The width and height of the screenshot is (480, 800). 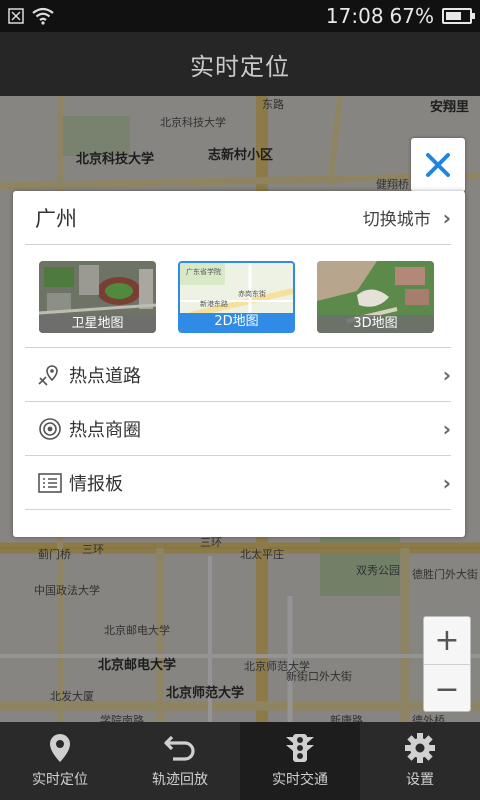 What do you see at coordinates (180, 780) in the screenshot?
I see `tab-label: 轨迹回放` at bounding box center [180, 780].